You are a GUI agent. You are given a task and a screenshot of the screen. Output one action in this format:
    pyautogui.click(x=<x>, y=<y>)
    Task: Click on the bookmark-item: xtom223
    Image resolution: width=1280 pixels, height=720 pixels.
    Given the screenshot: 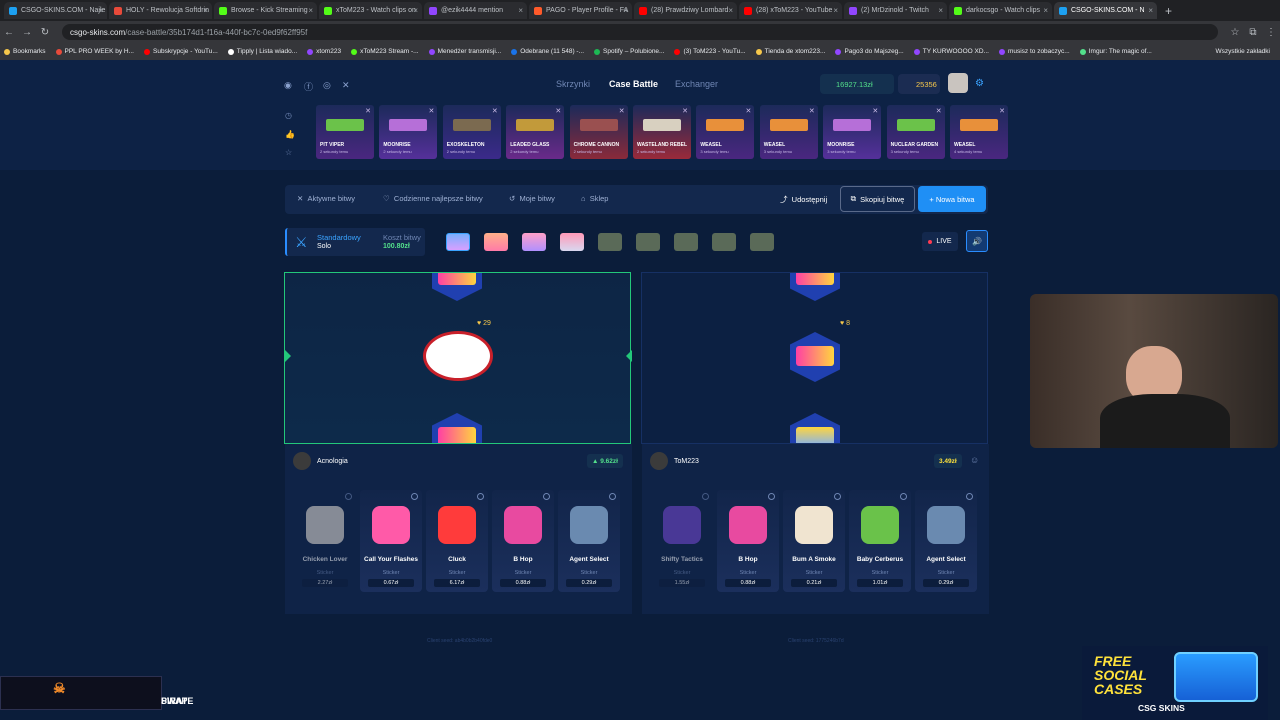 What is the action you would take?
    pyautogui.click(x=324, y=51)
    